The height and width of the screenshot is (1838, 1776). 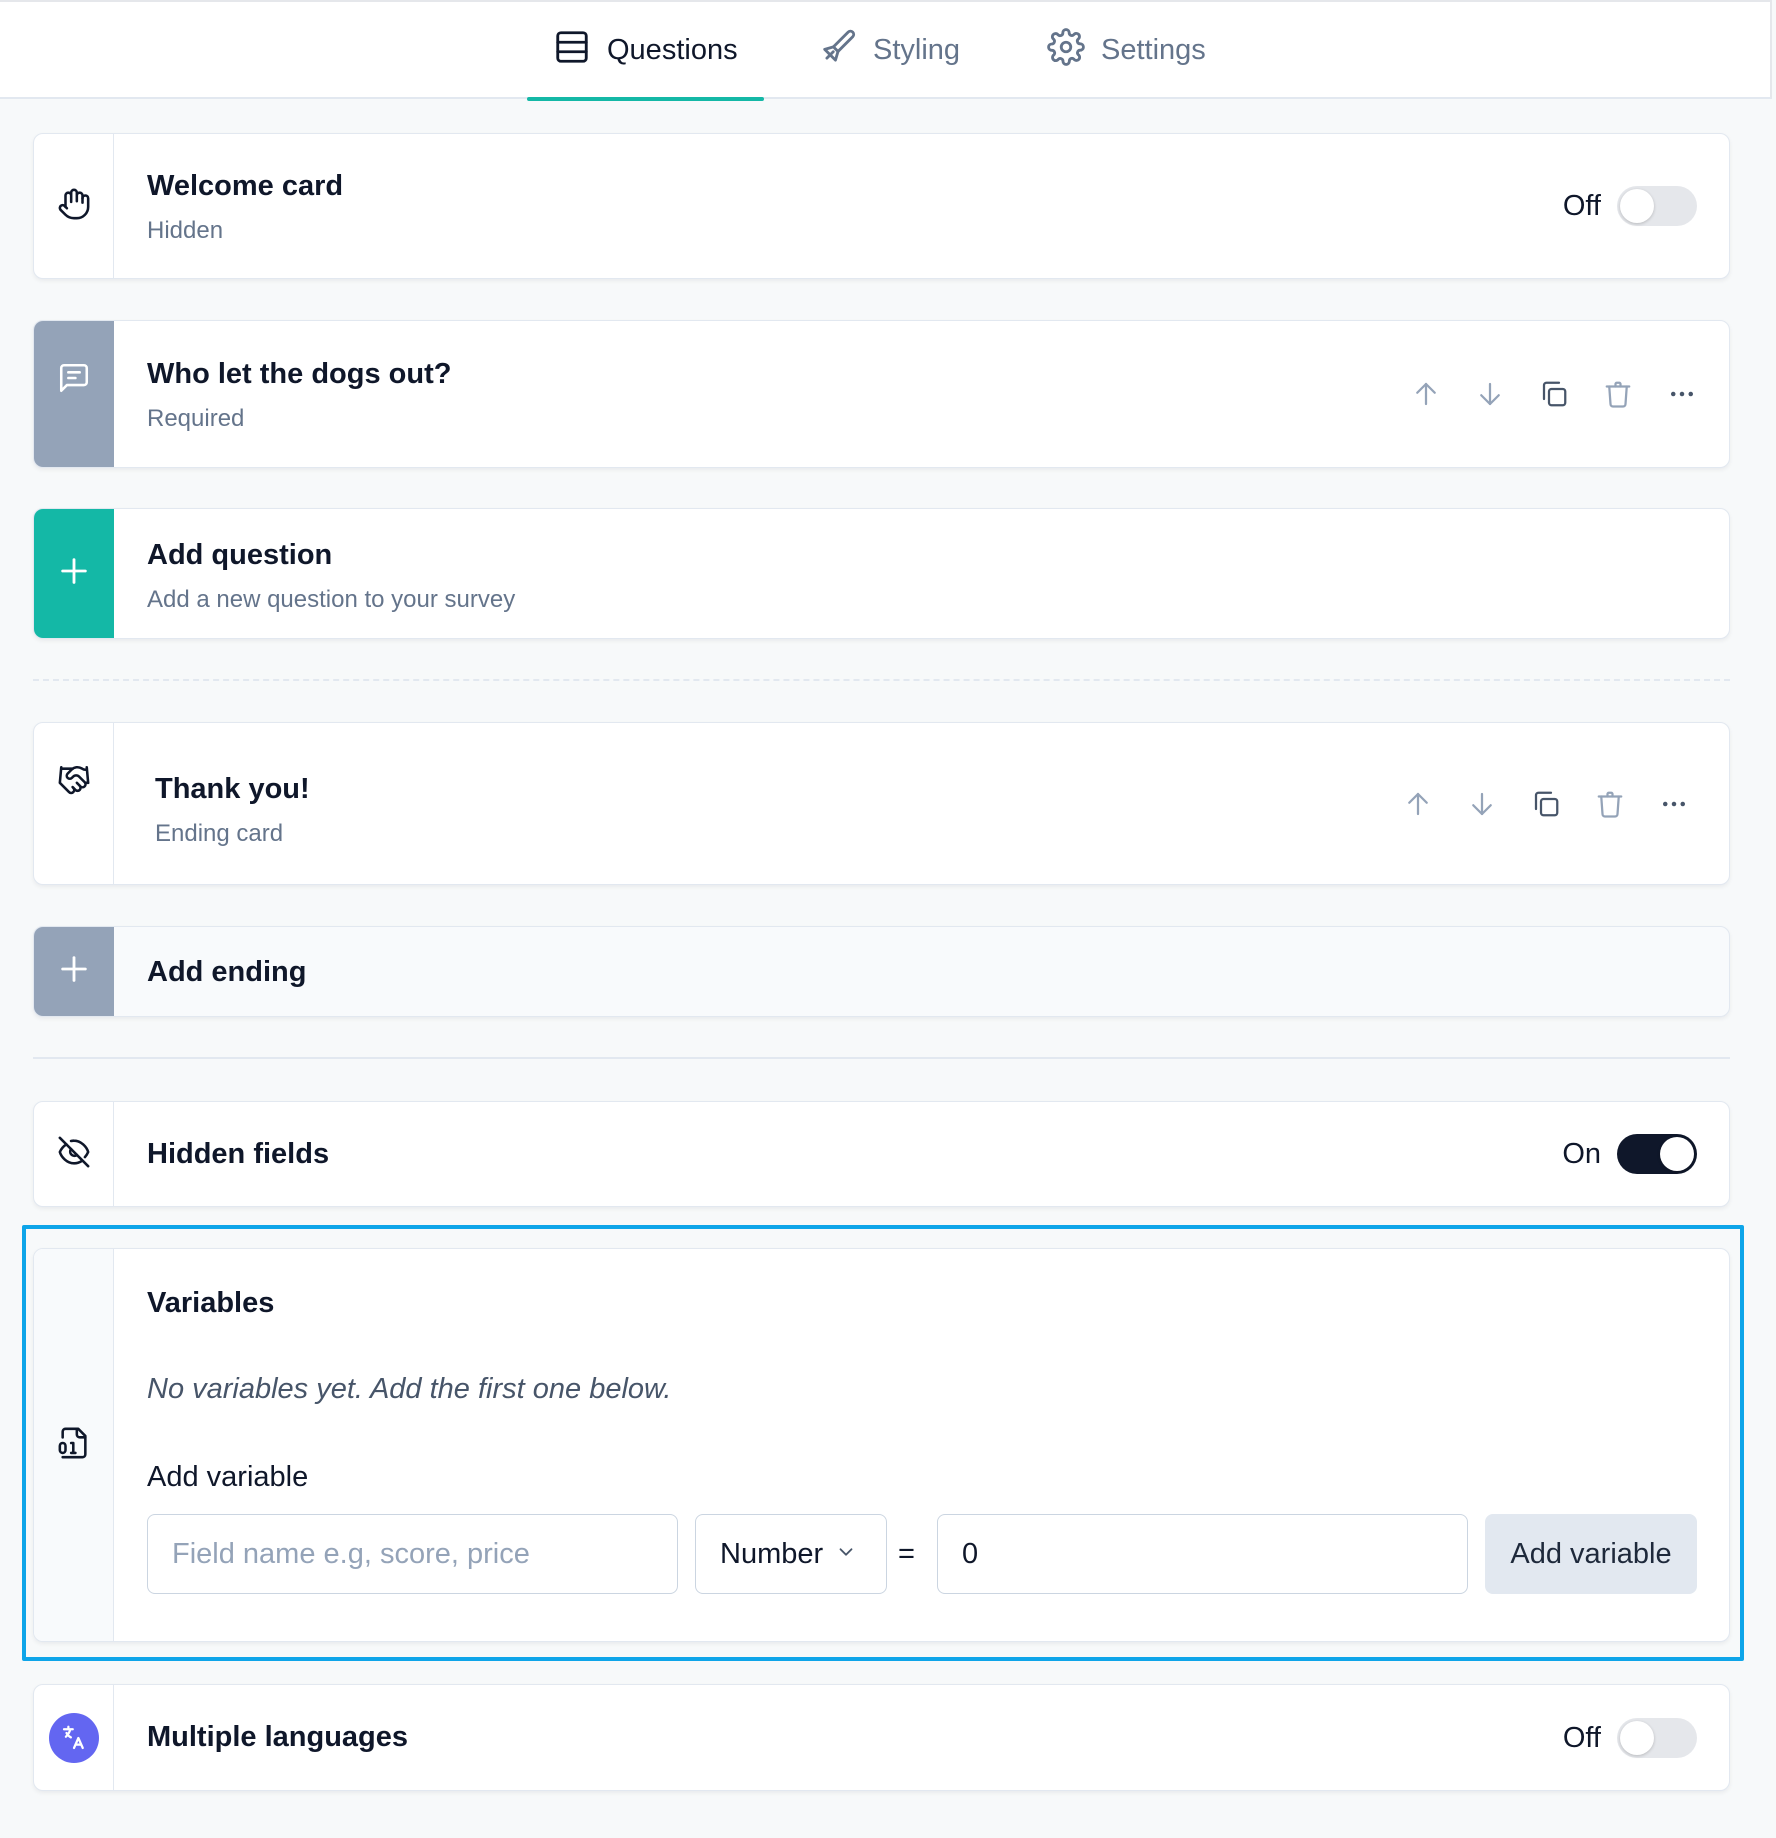 What do you see at coordinates (238, 1154) in the screenshot?
I see `hidden-fields-title: Hidden fields` at bounding box center [238, 1154].